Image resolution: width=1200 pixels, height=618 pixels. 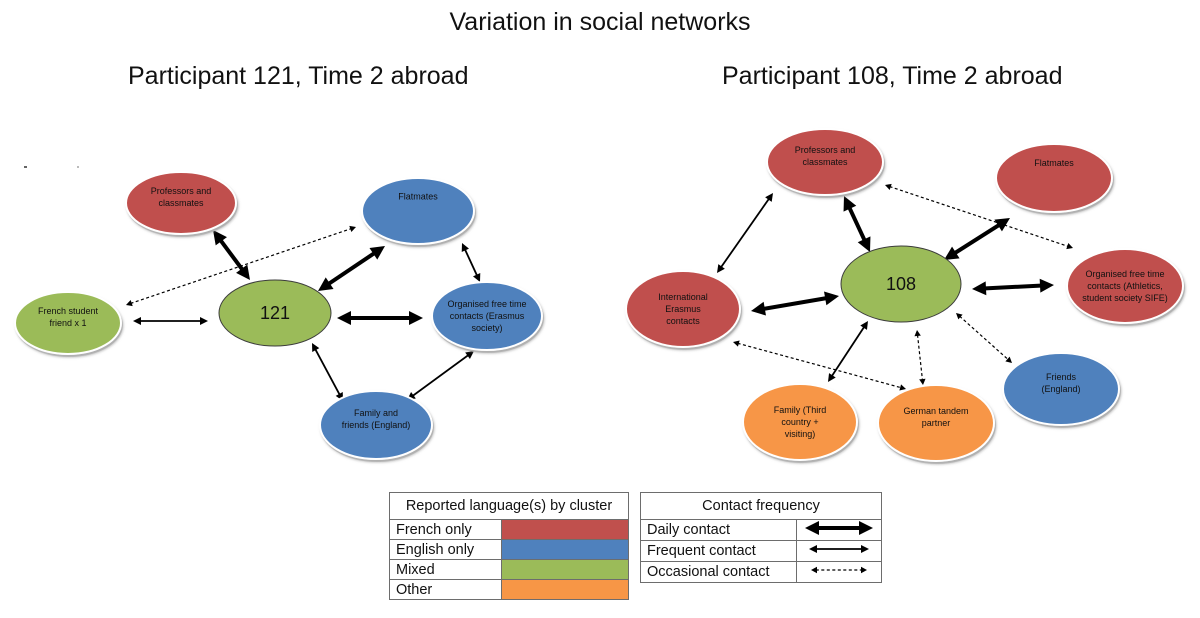 I want to click on ego-node-108: 108, so click(x=901, y=284).